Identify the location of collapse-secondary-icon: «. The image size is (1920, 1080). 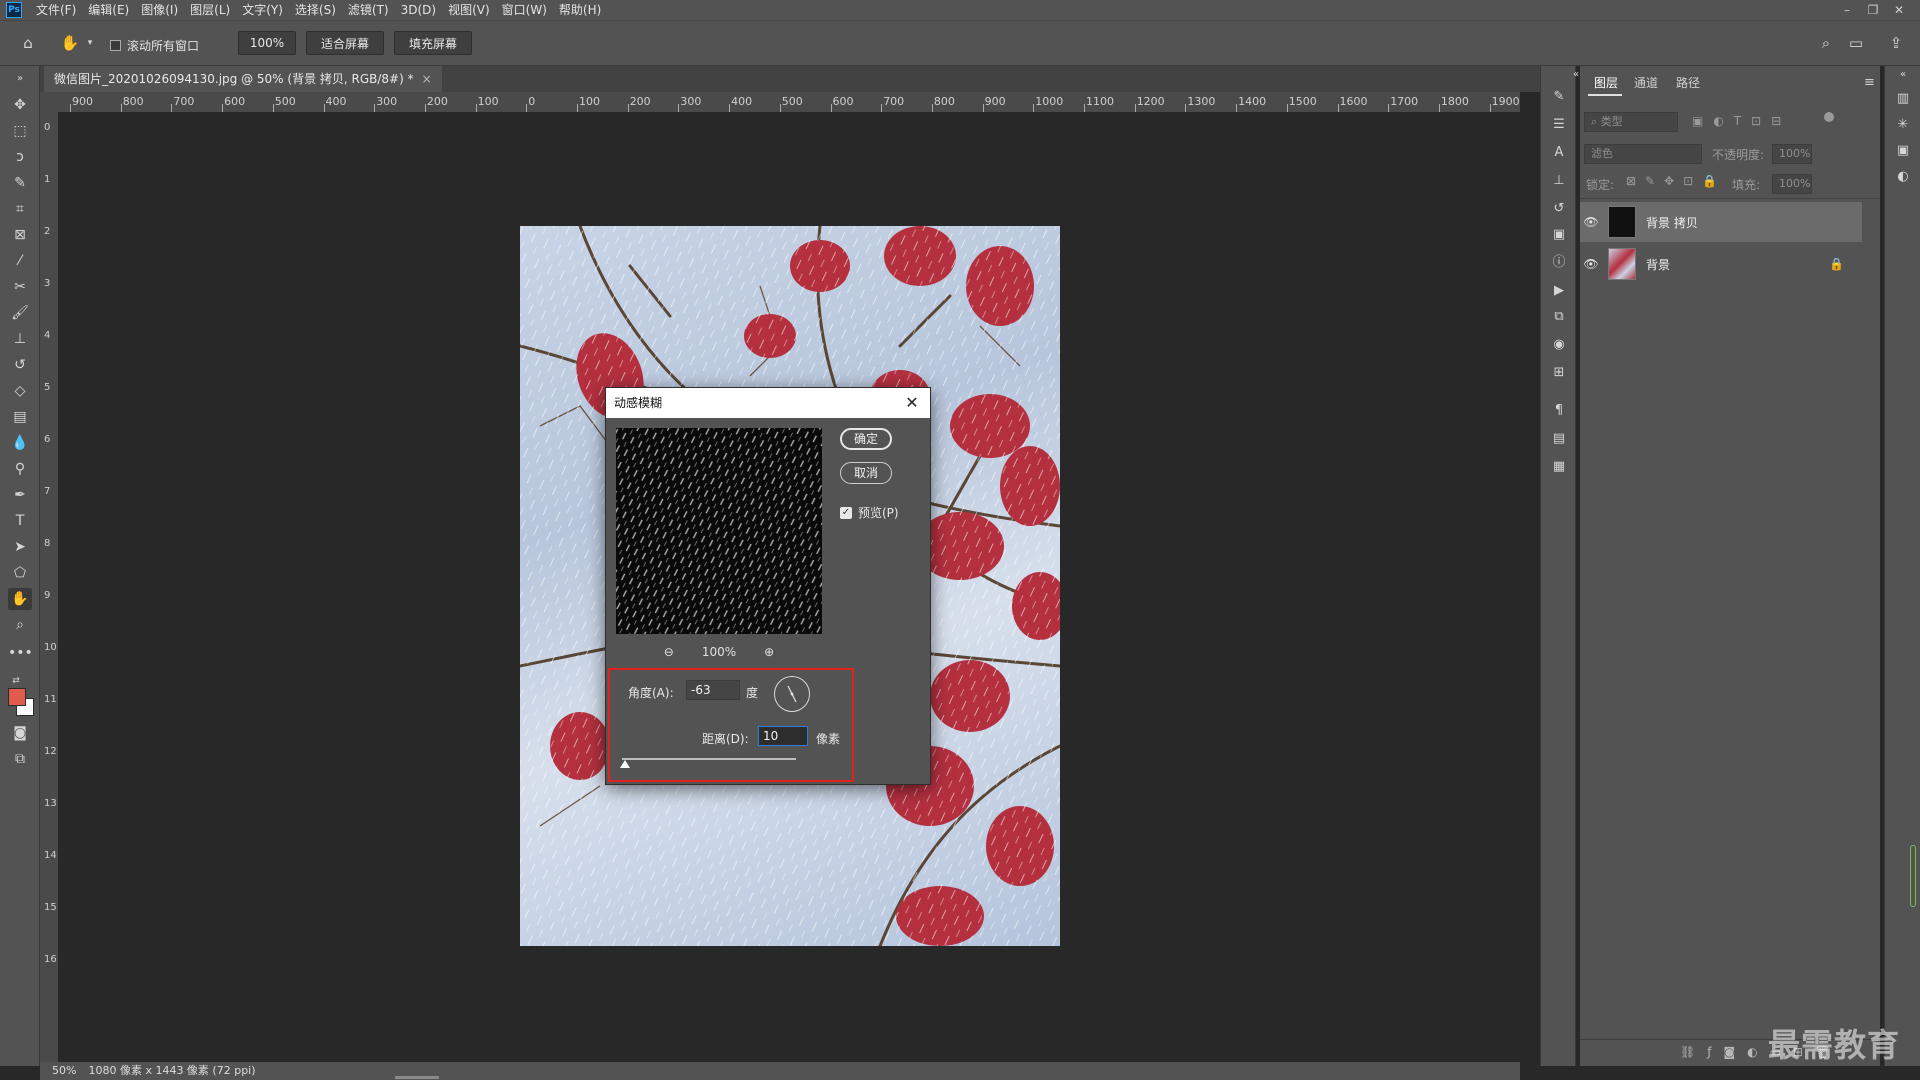
(1903, 75).